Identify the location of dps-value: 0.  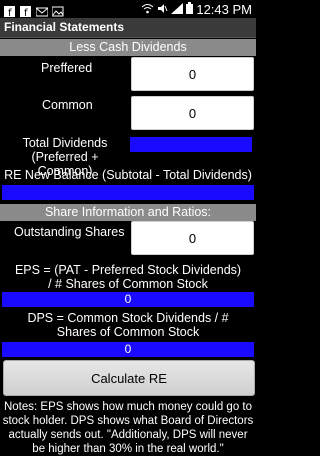
(128, 349).